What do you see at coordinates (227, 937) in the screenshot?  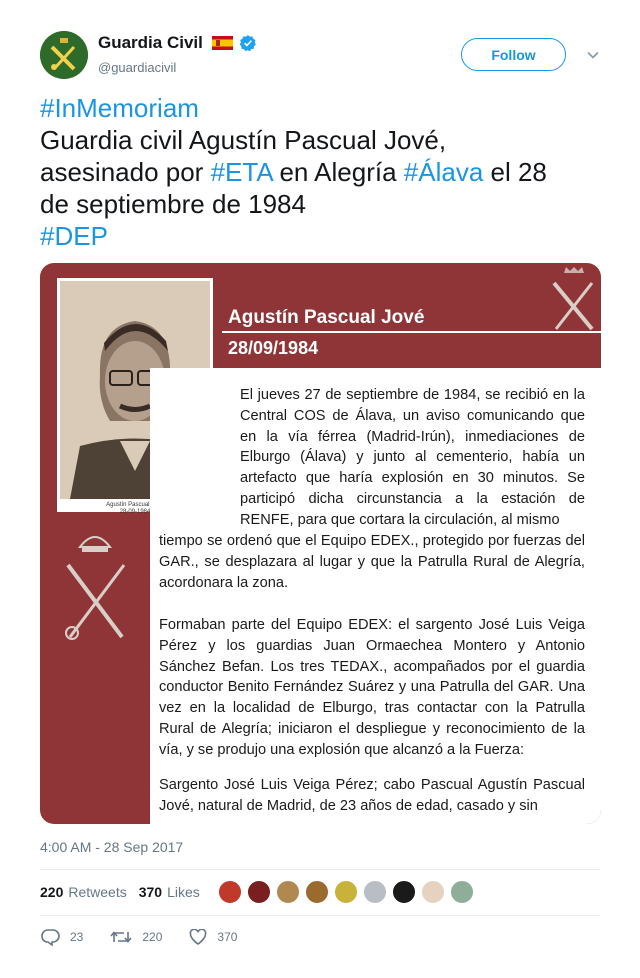 I see `like-count: 370` at bounding box center [227, 937].